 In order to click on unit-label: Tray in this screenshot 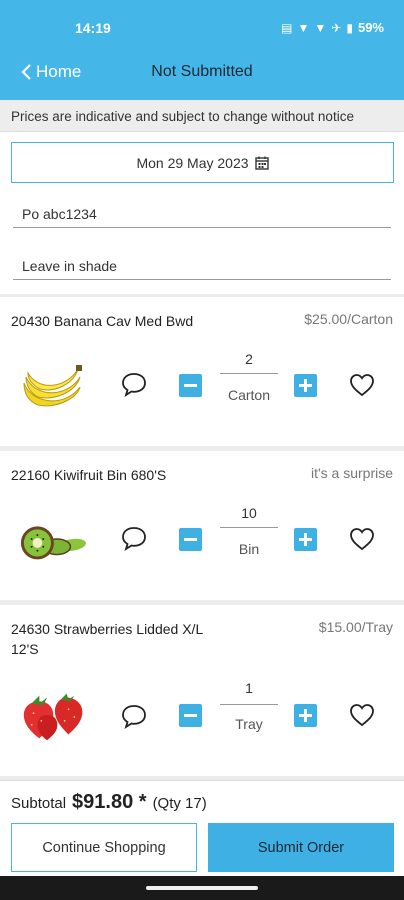, I will do `click(249, 724)`.